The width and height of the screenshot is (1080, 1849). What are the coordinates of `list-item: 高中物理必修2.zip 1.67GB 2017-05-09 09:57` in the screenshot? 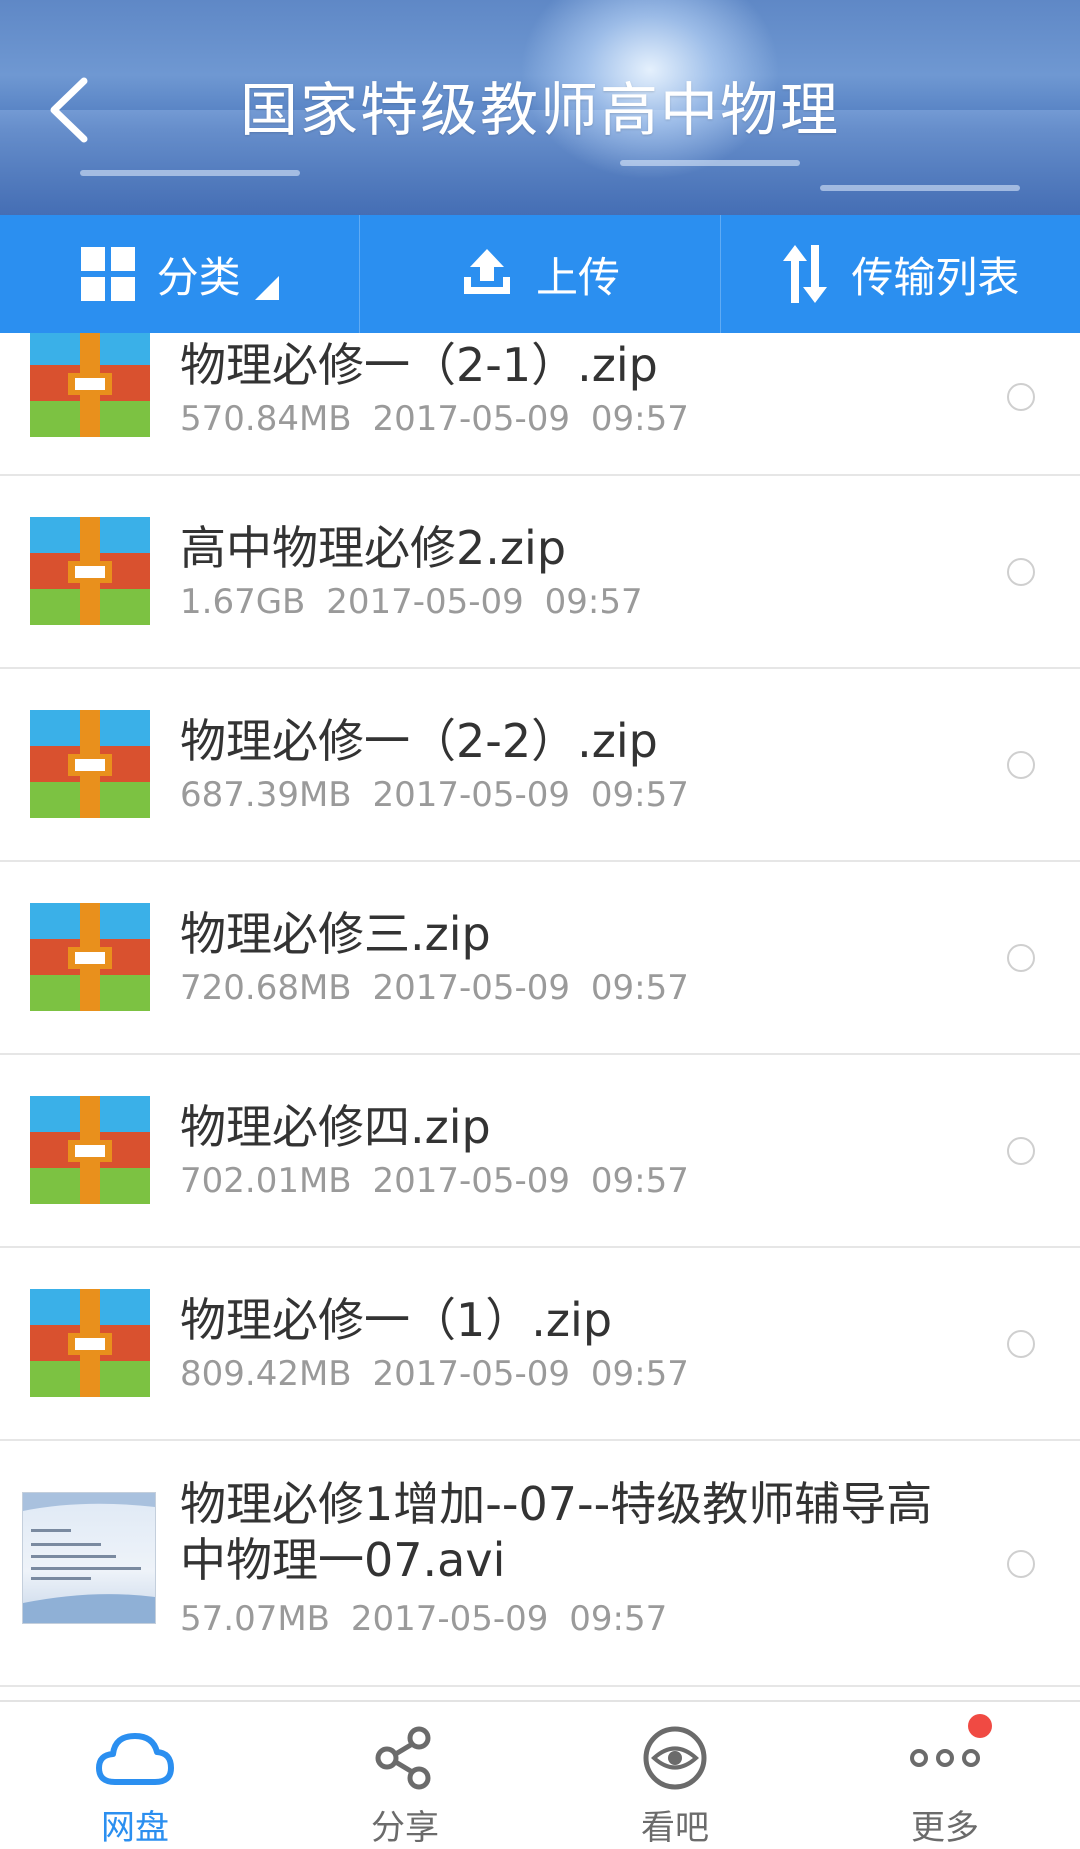 It's located at (540, 572).